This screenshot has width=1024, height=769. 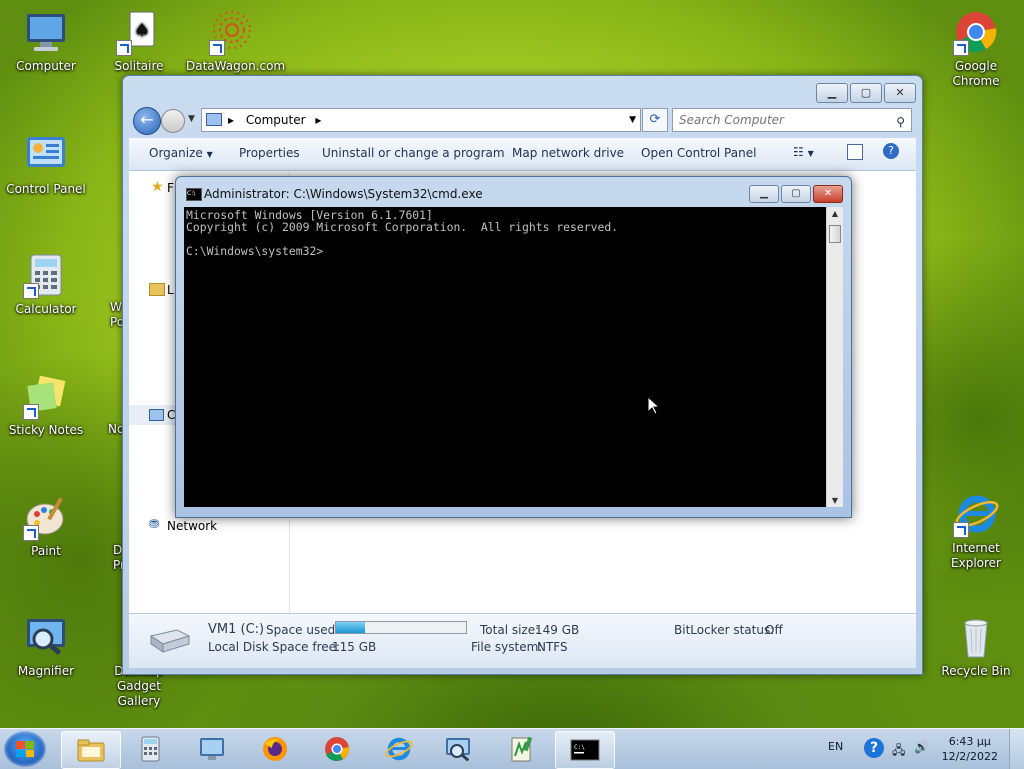 I want to click on file-system-label: File system:, so click(x=507, y=647).